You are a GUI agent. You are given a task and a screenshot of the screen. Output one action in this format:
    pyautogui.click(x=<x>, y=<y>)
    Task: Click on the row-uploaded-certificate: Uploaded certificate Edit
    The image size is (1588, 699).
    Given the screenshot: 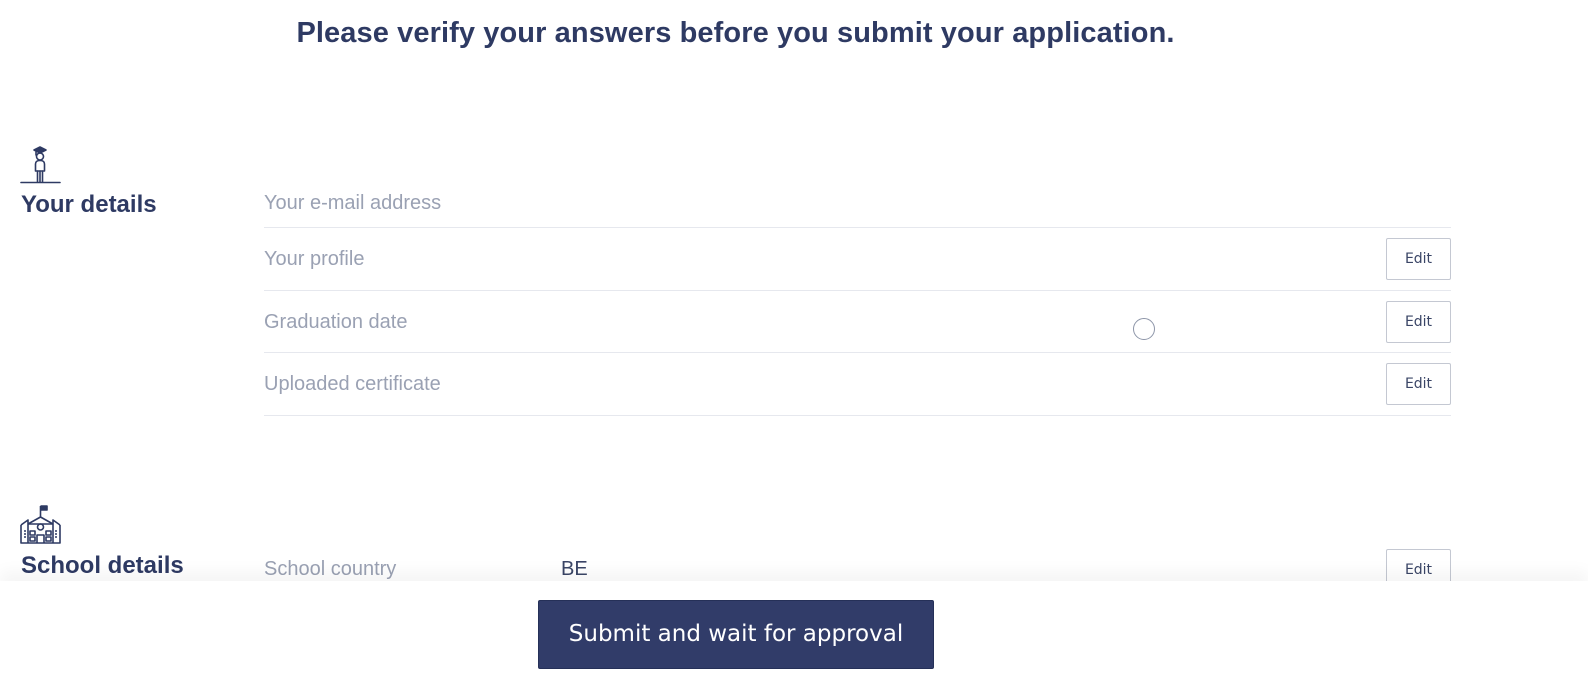 What is the action you would take?
    pyautogui.click(x=857, y=384)
    